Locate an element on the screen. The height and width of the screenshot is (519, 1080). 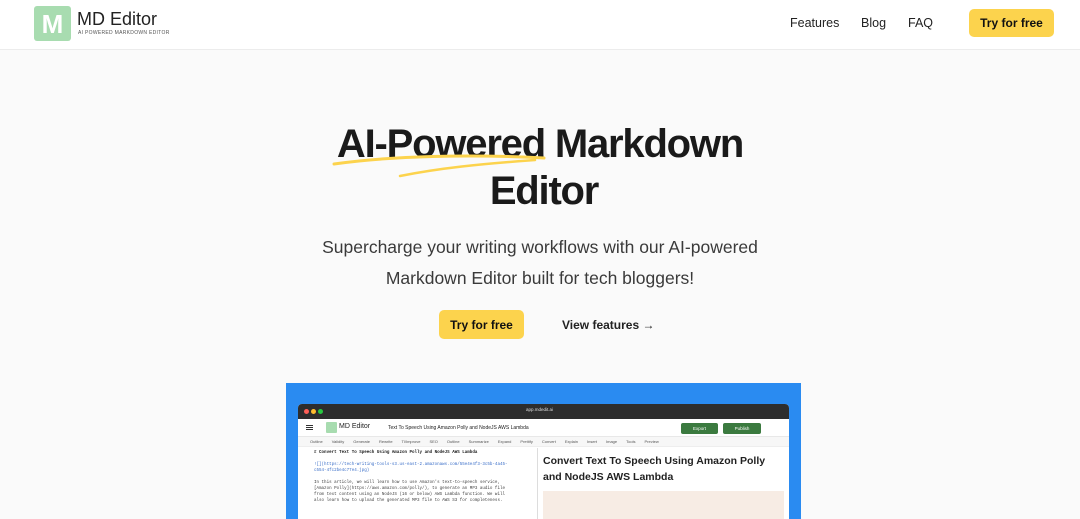
toolbar-item: Expand is located at coordinates (505, 441).